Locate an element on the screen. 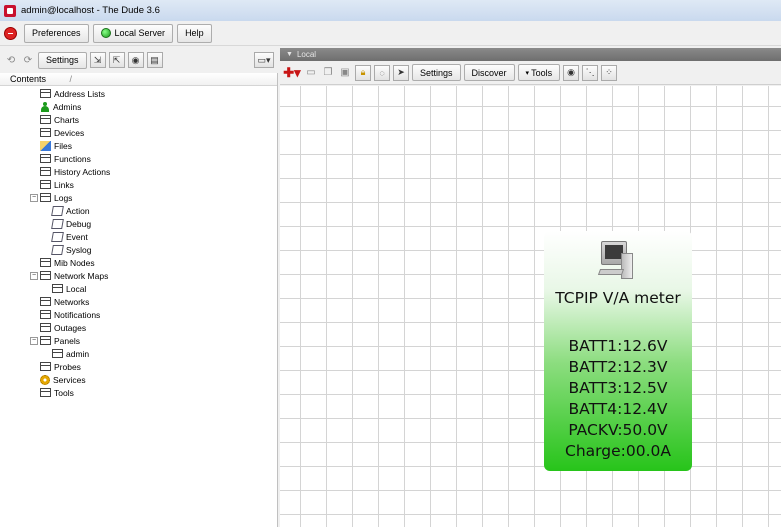 The width and height of the screenshot is (781, 527). collapse-icon: ▼ is located at coordinates (289, 54).